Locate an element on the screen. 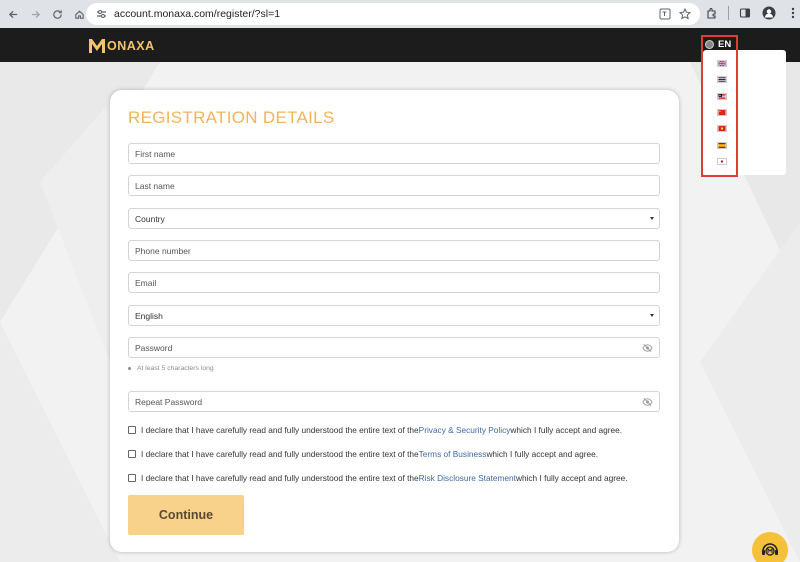 This screenshot has width=800, height=562. monaxa-logo: ONAXA is located at coordinates (121, 46).